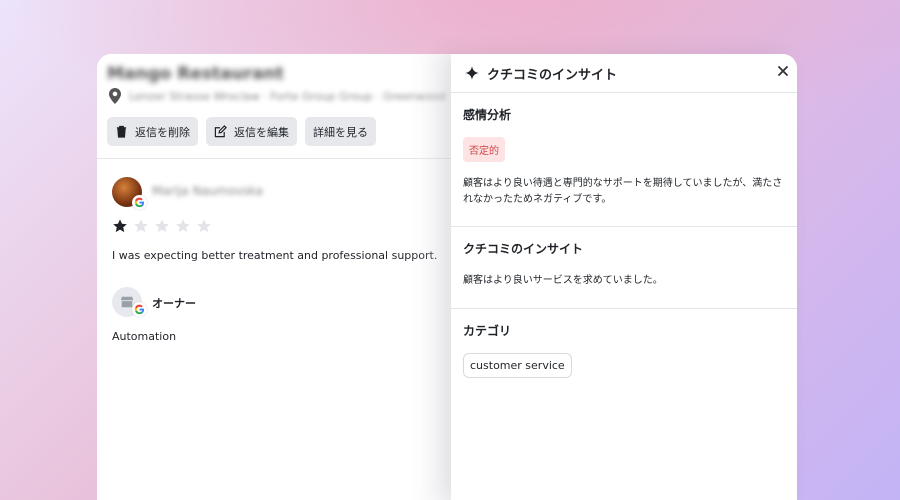 The height and width of the screenshot is (500, 900). I want to click on star-filled-icon, so click(120, 226).